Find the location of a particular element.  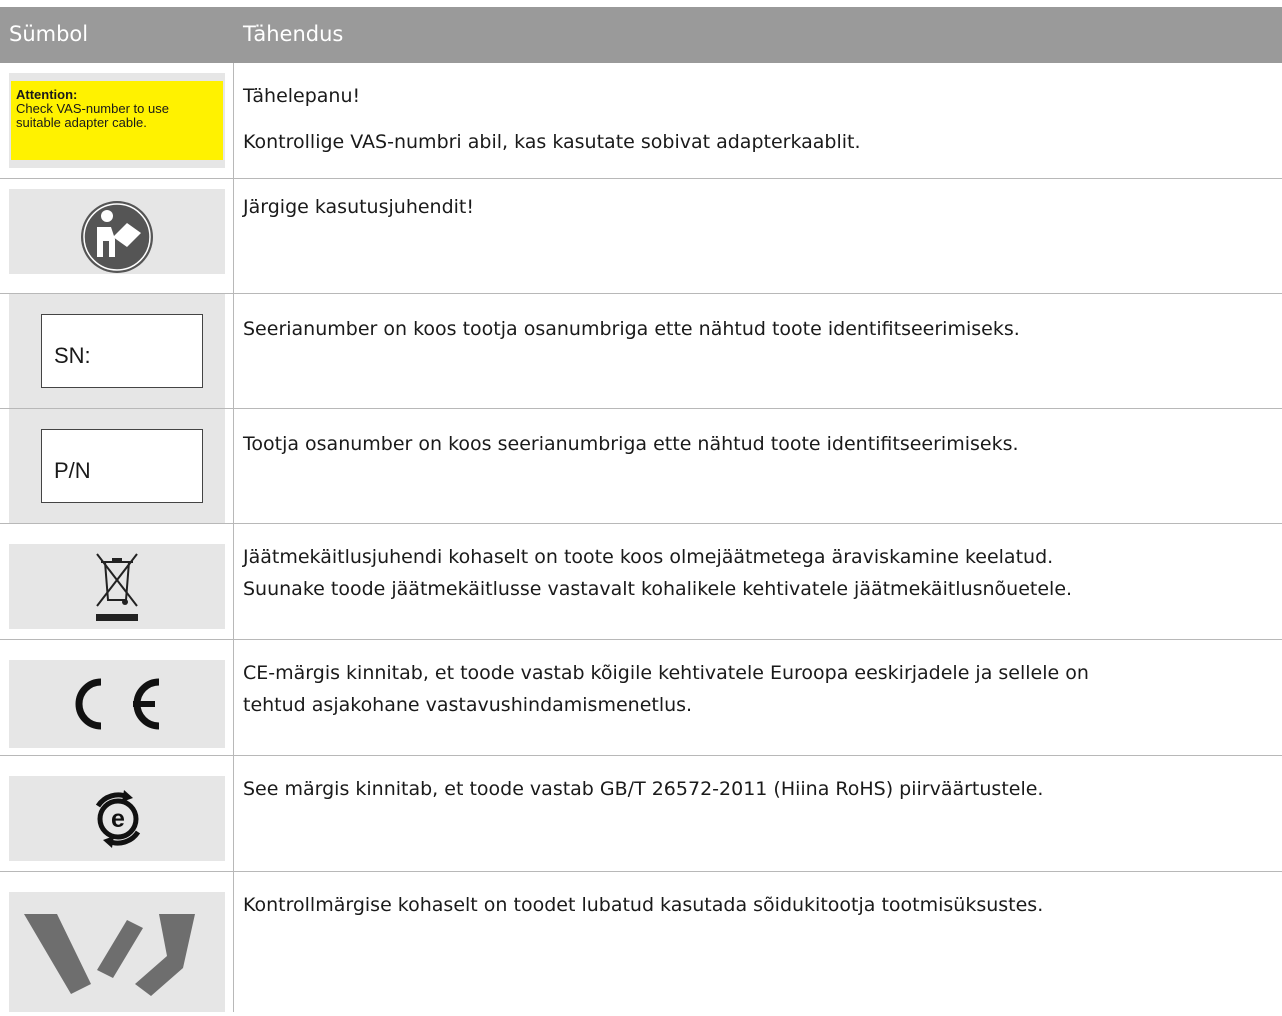

meaning-text: Tähelepanu! is located at coordinates (302, 96).